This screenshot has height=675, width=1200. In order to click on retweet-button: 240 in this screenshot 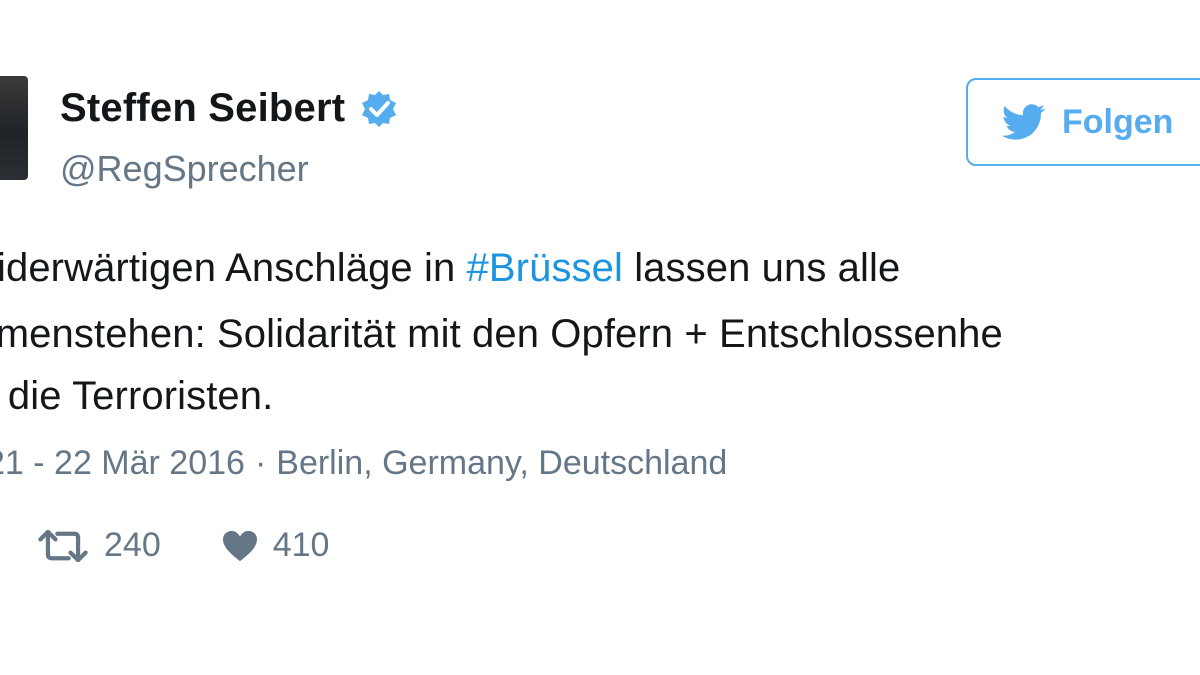, I will do `click(98, 545)`.